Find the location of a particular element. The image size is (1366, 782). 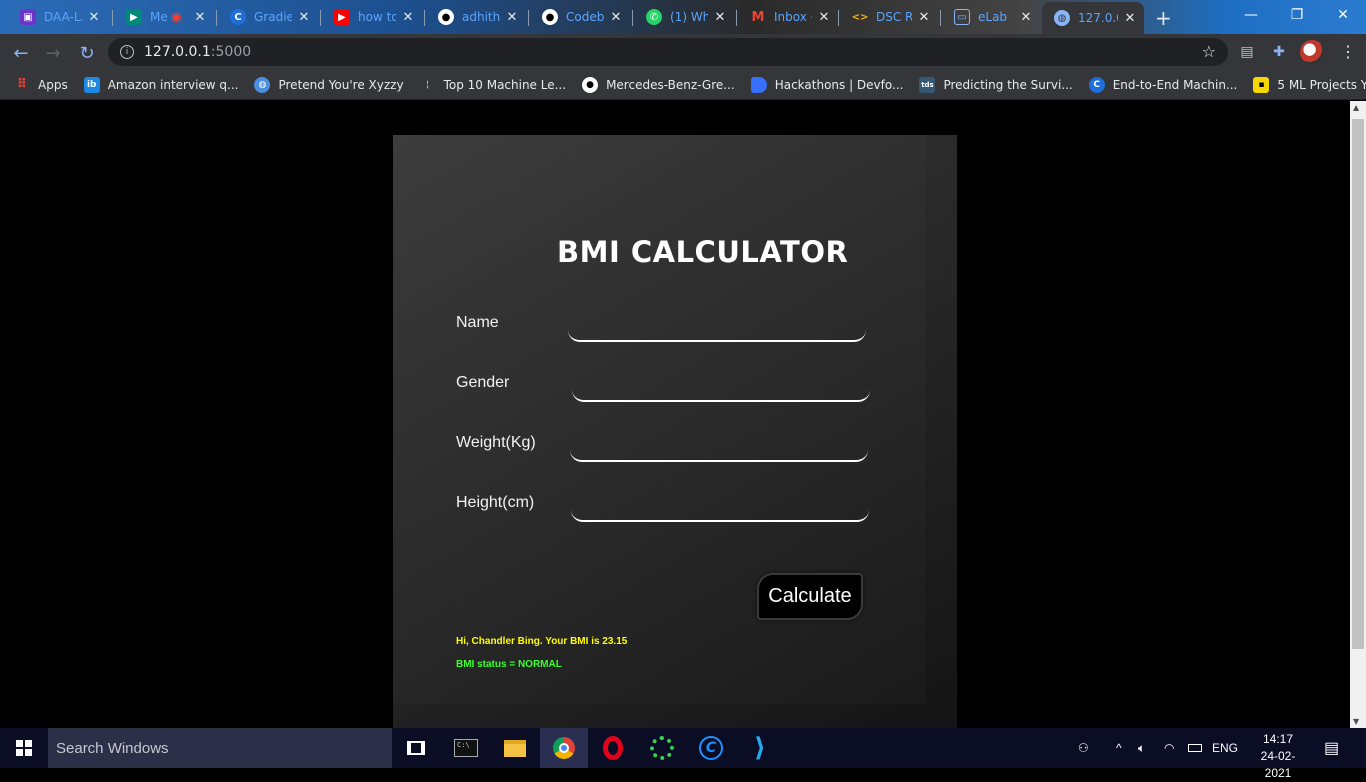

c-app-icon: C is located at coordinates (711, 748).